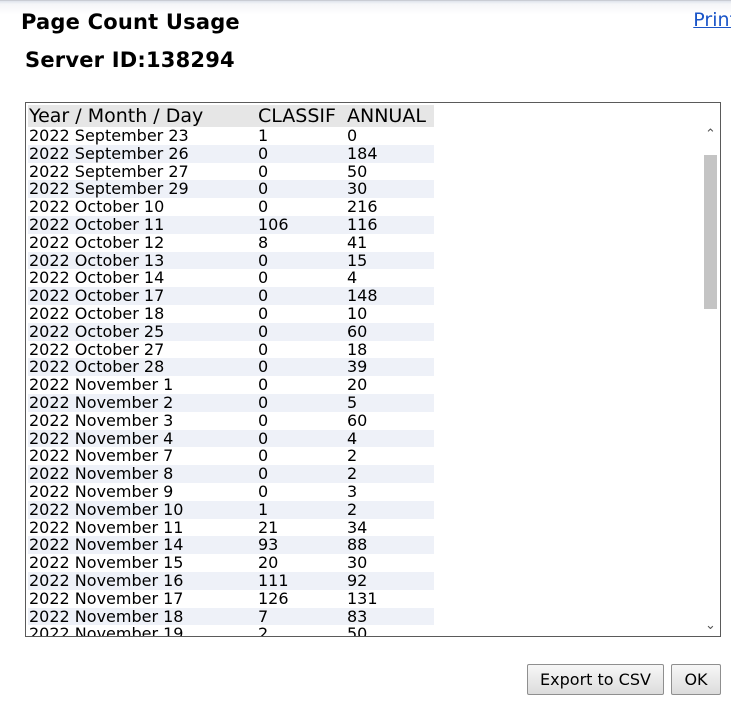  Describe the element at coordinates (263, 135) in the screenshot. I see `cell-classif: 1` at that location.